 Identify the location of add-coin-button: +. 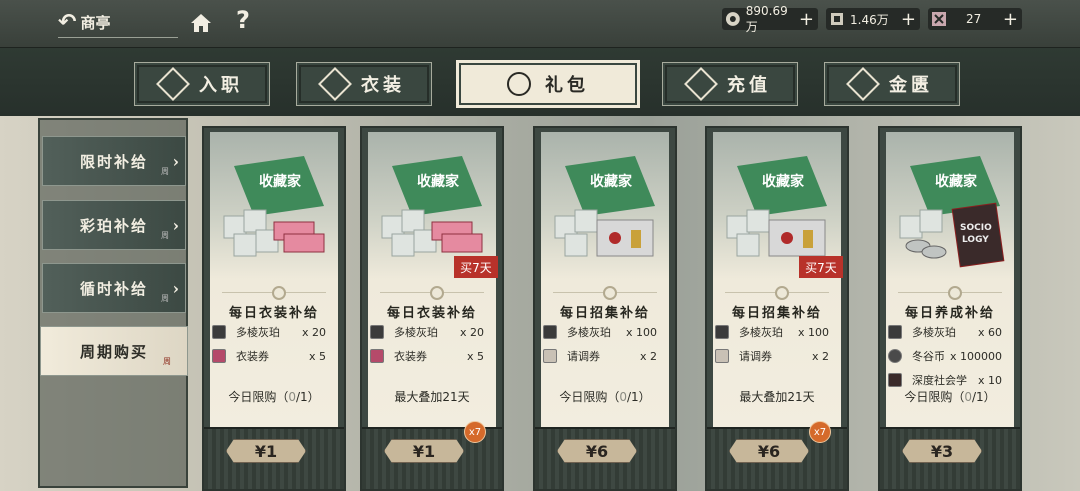
(806, 19).